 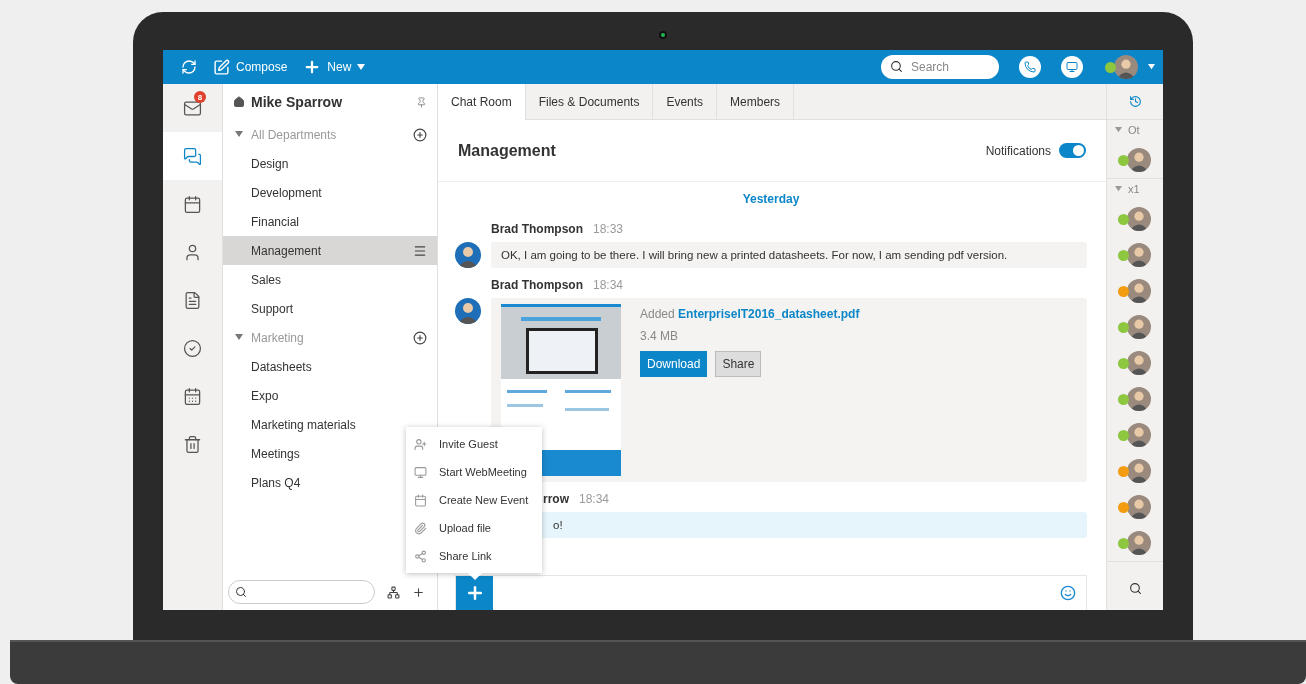 What do you see at coordinates (507, 150) in the screenshot?
I see `room-title: Management` at bounding box center [507, 150].